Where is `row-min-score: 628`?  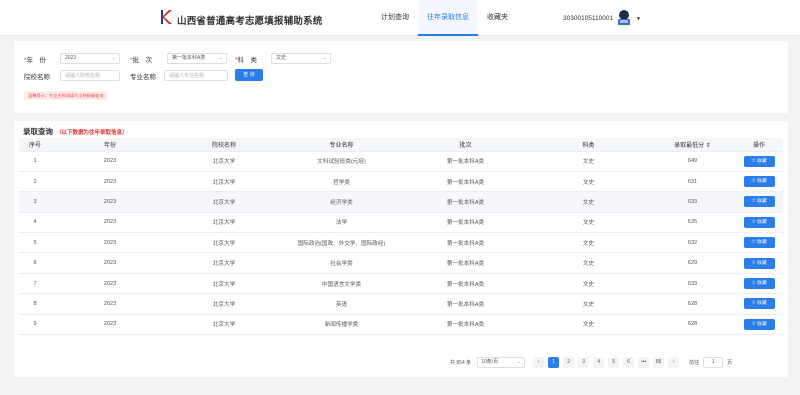 row-min-score: 628 is located at coordinates (692, 325).